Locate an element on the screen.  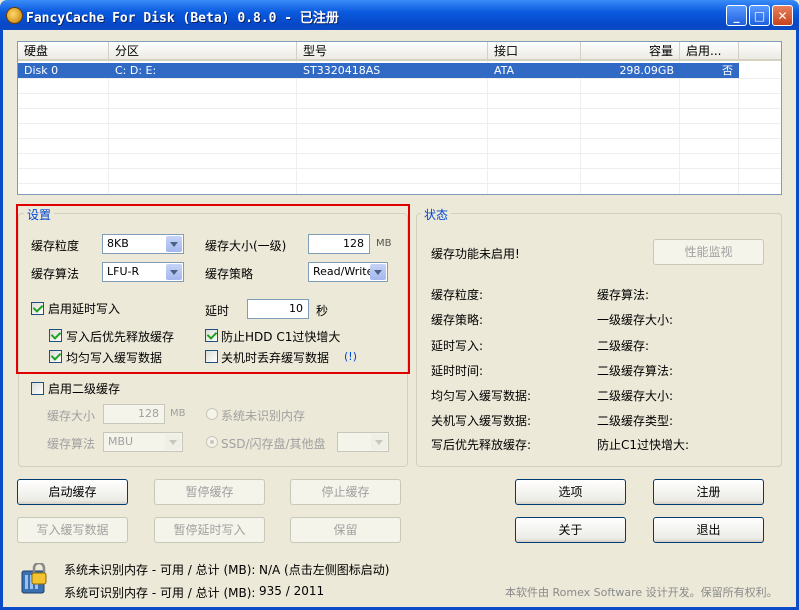
keep-button: 保留 is located at coordinates (345, 530).